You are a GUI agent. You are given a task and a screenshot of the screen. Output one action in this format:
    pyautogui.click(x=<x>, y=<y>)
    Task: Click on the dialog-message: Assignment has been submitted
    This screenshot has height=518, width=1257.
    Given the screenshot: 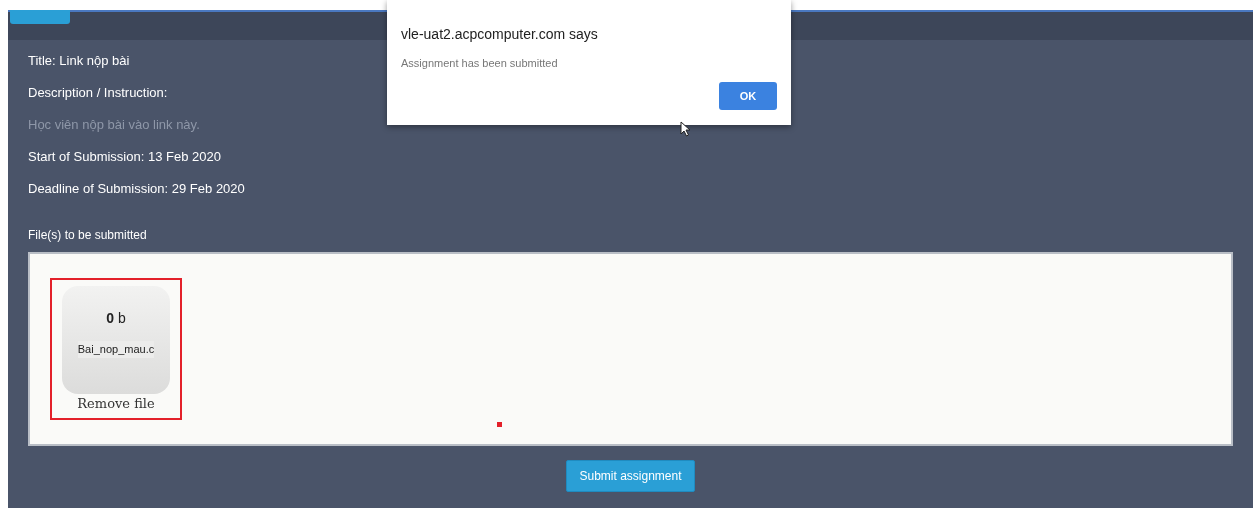 What is the action you would take?
    pyautogui.click(x=480, y=63)
    